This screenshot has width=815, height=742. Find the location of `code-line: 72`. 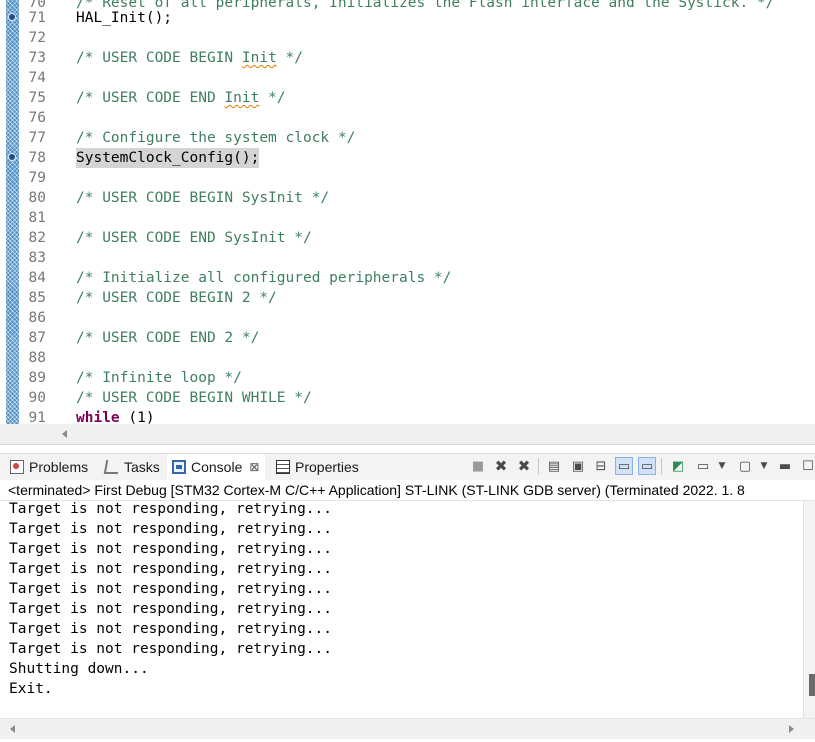

code-line: 72 is located at coordinates (407, 38).